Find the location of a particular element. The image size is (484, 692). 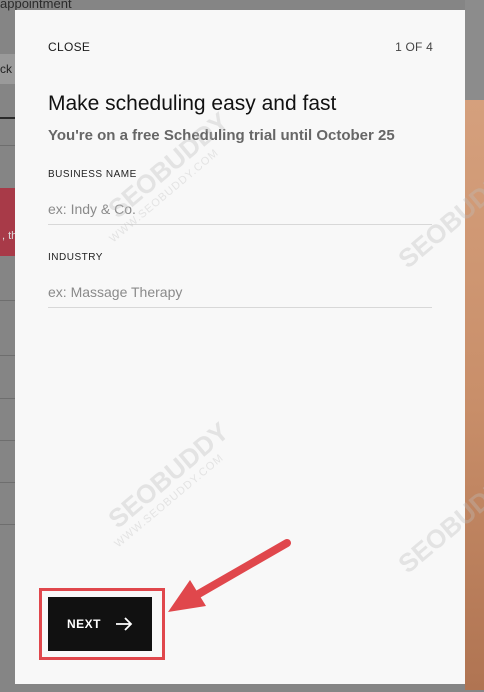

next-button: NEXT is located at coordinates (100, 624).